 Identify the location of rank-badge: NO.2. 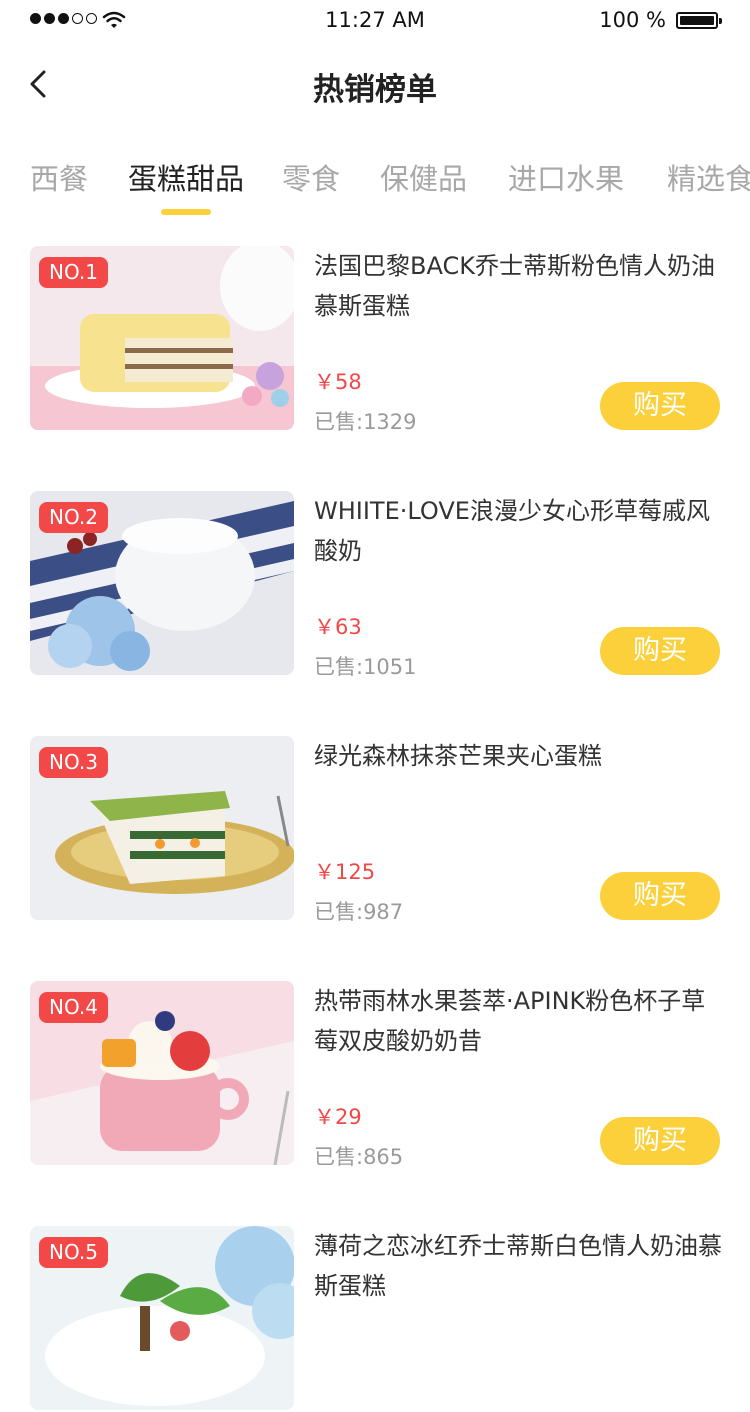
(73, 517).